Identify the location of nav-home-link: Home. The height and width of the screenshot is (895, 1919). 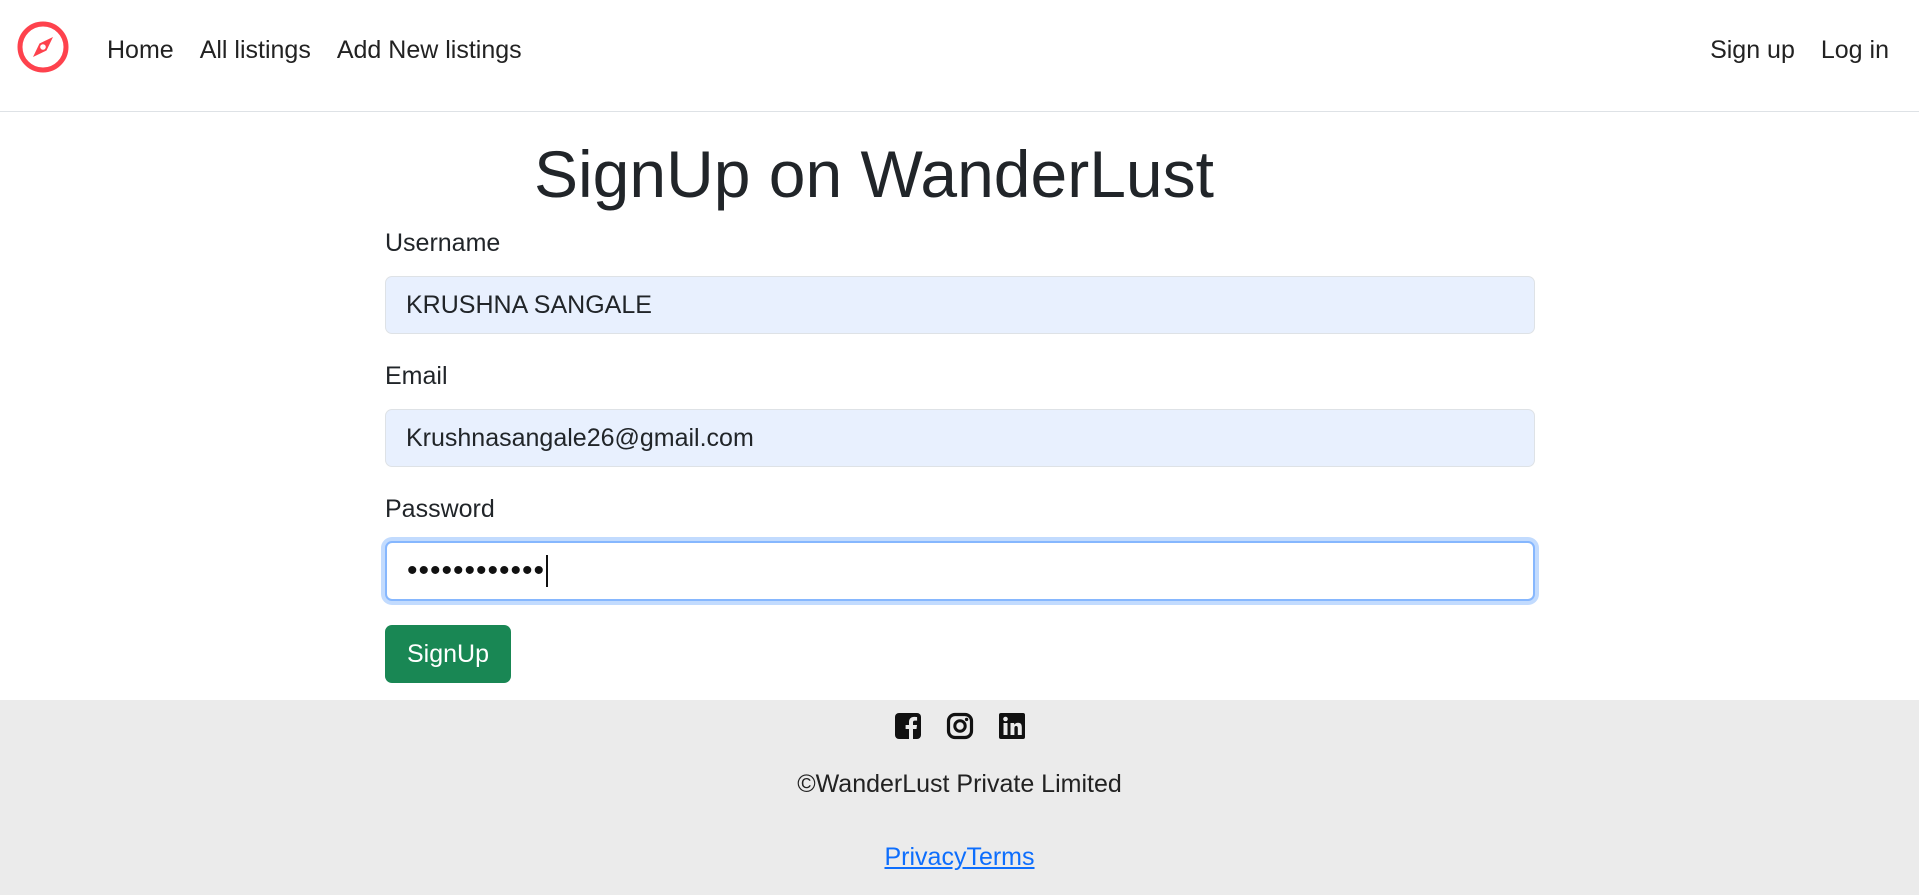
(140, 50).